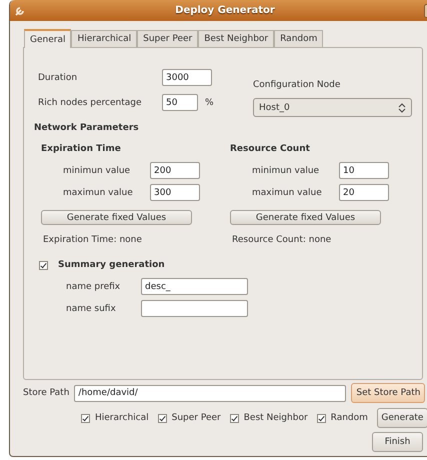 This screenshot has height=460, width=427. I want to click on checkbox-label: Summary generation, so click(111, 265).